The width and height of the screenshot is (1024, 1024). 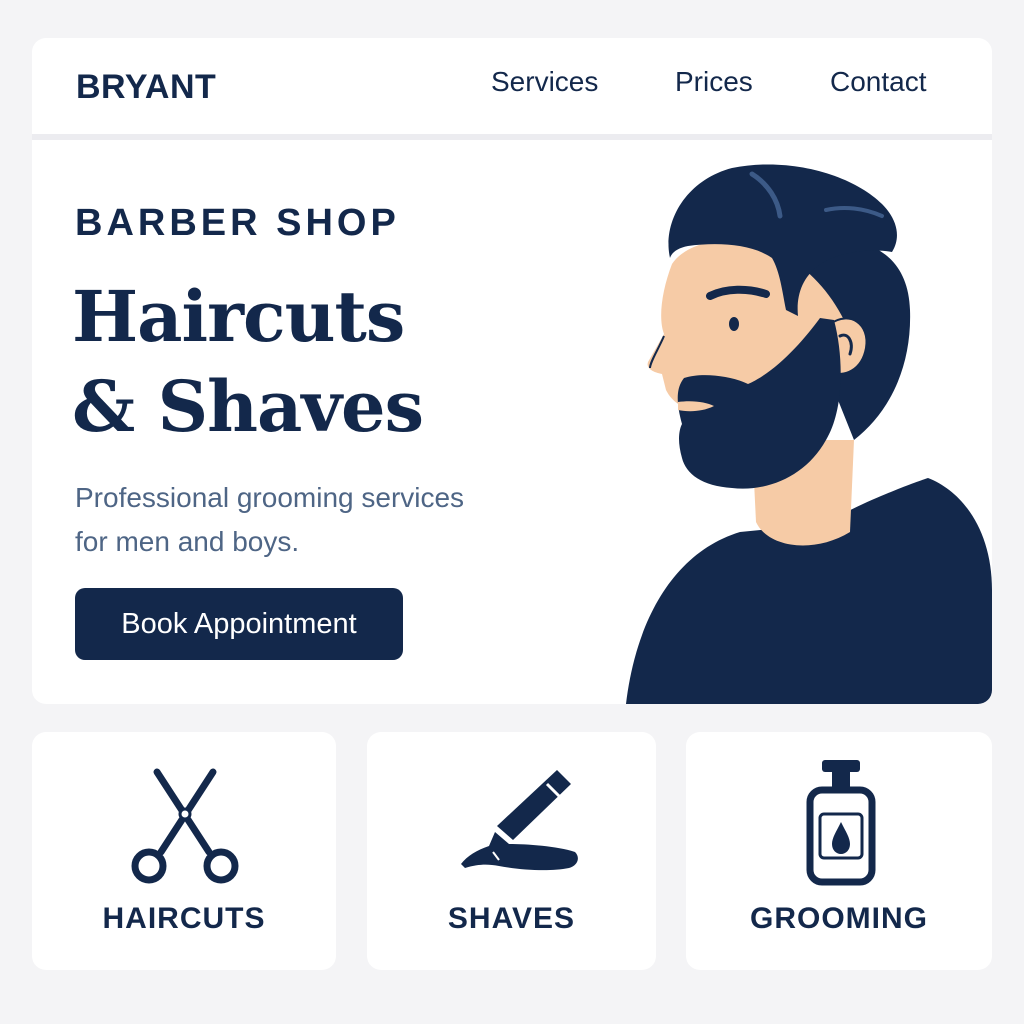 I want to click on service-card-shaves: SHAVES, so click(x=511, y=851).